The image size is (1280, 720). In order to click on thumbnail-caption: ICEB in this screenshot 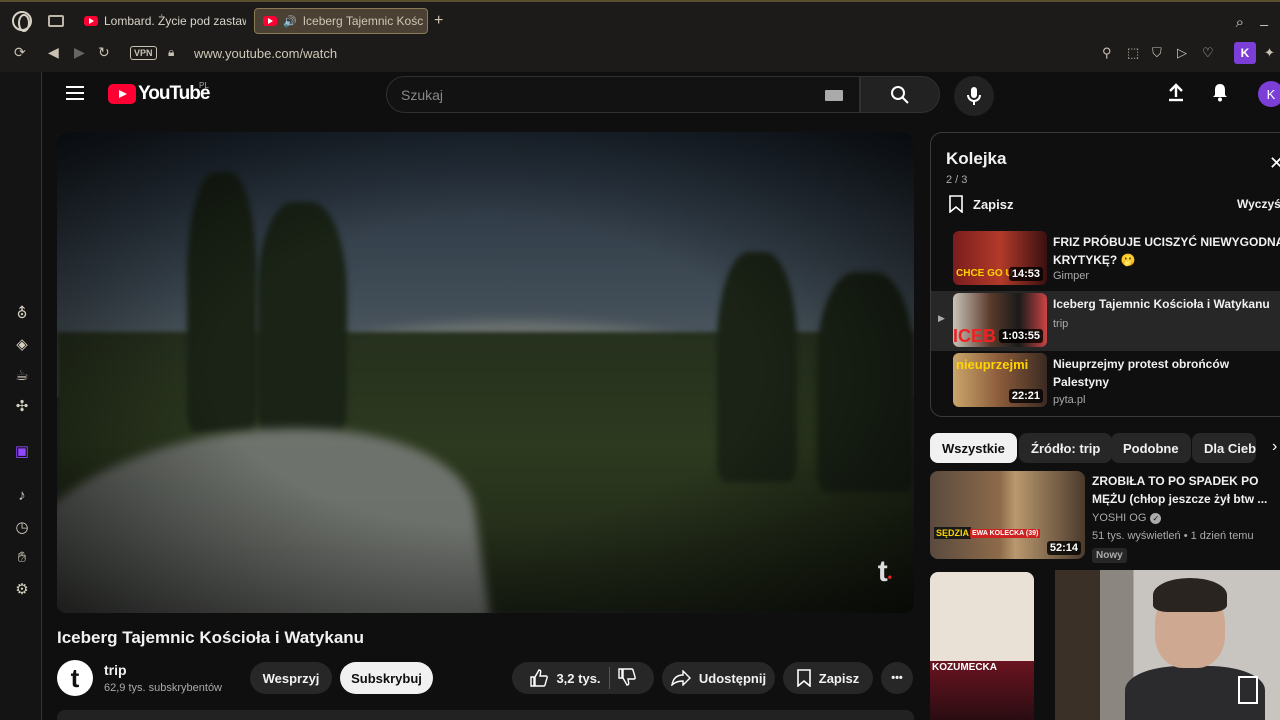, I will do `click(975, 336)`.